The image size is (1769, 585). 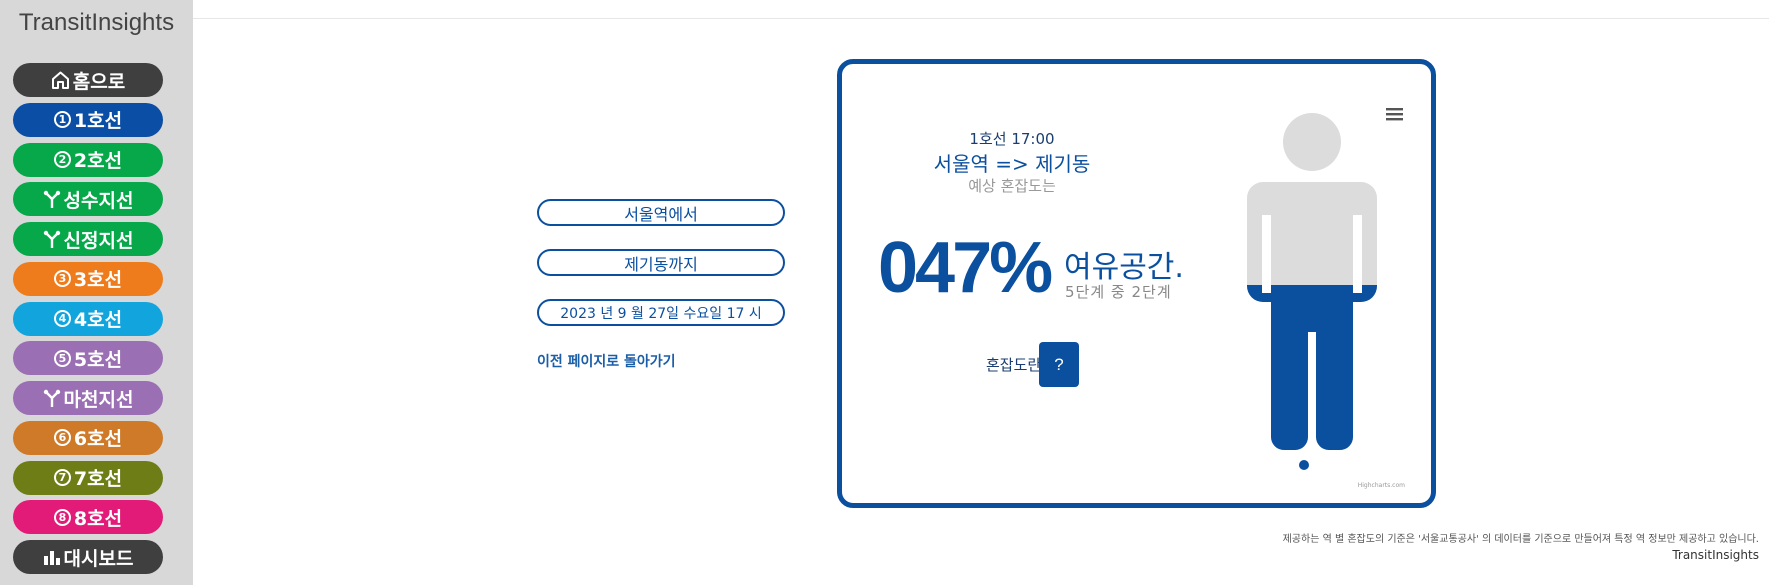 What do you see at coordinates (1381, 485) in the screenshot?
I see `chart-credit: Highcharts.com` at bounding box center [1381, 485].